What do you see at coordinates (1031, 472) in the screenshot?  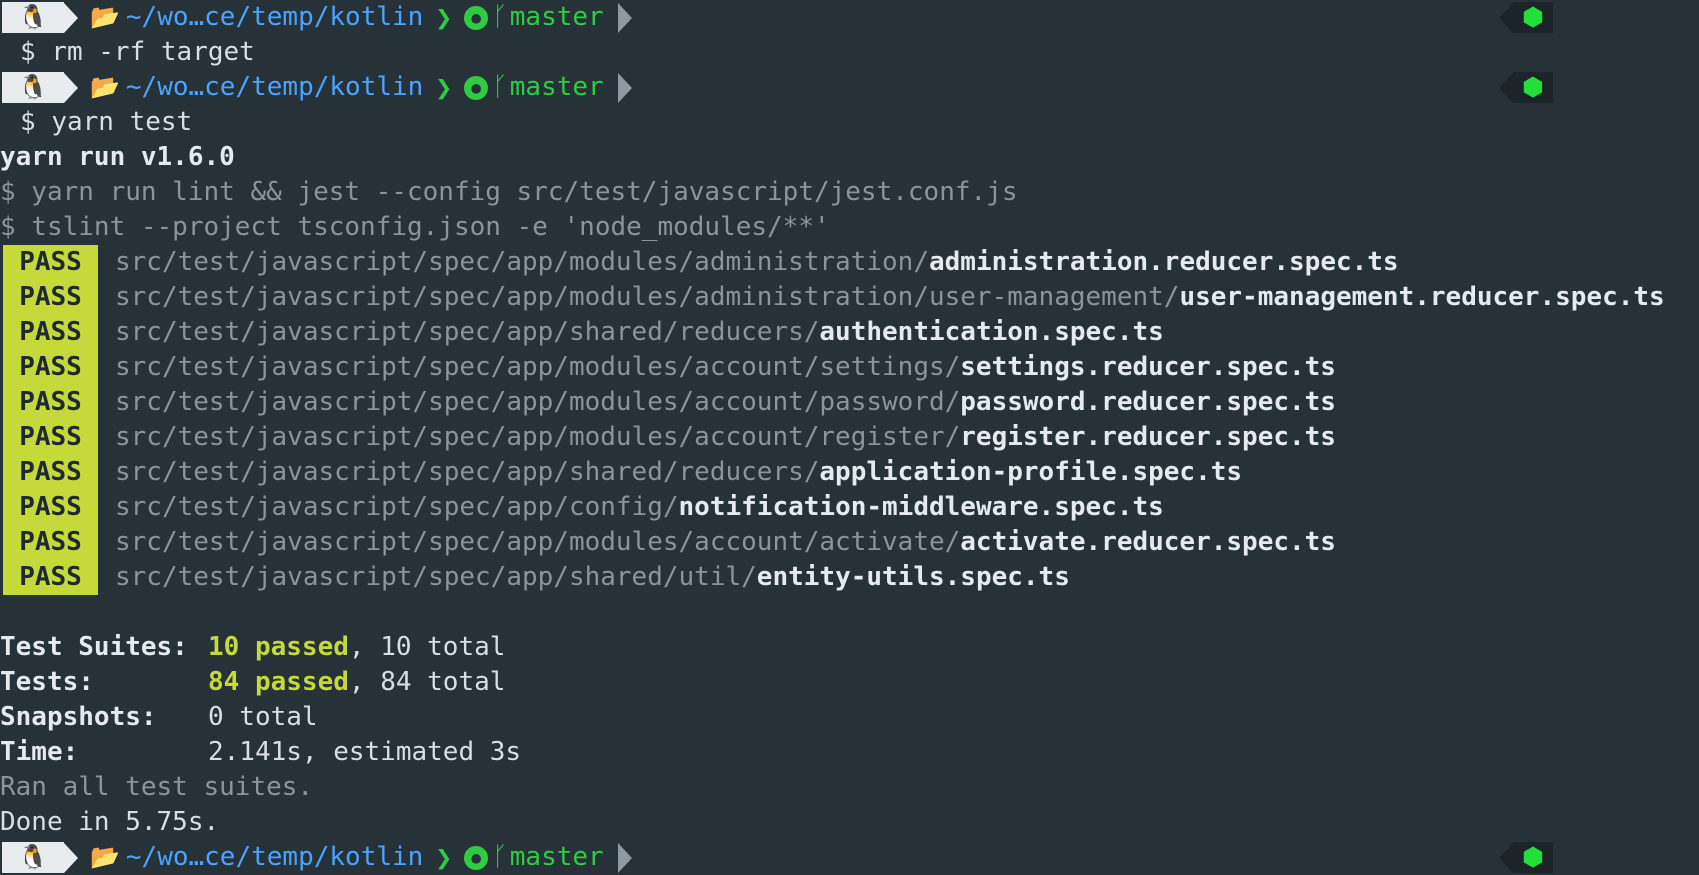 I see `test-file: application-profile.spec.ts` at bounding box center [1031, 472].